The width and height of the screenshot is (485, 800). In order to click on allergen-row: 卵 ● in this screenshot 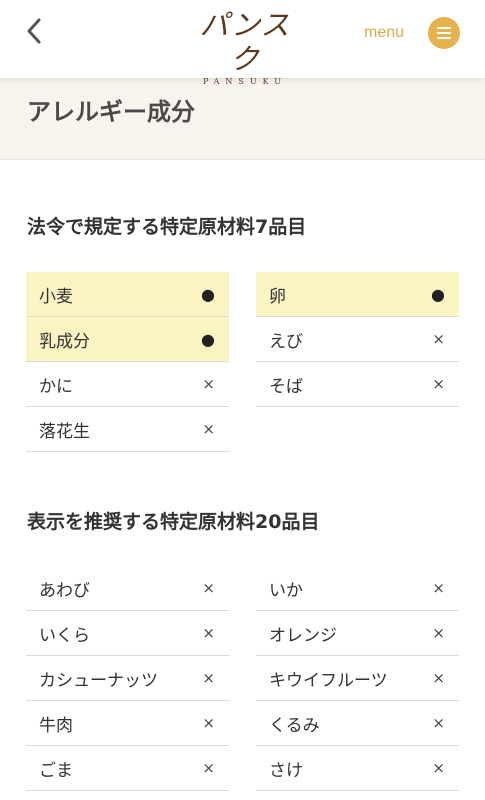, I will do `click(357, 294)`.